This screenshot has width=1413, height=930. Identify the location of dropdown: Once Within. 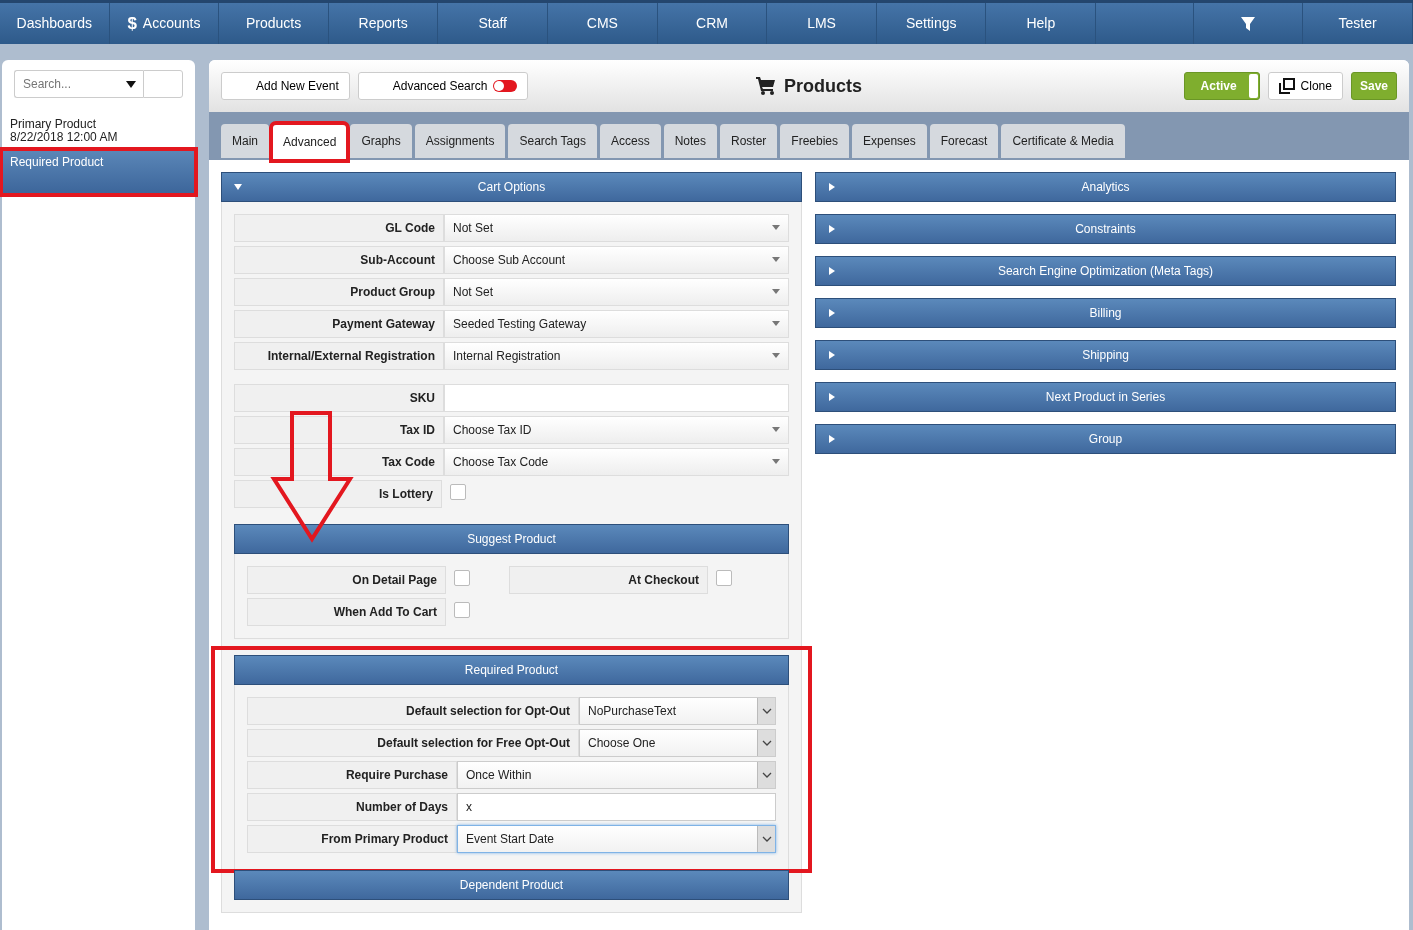
(616, 775).